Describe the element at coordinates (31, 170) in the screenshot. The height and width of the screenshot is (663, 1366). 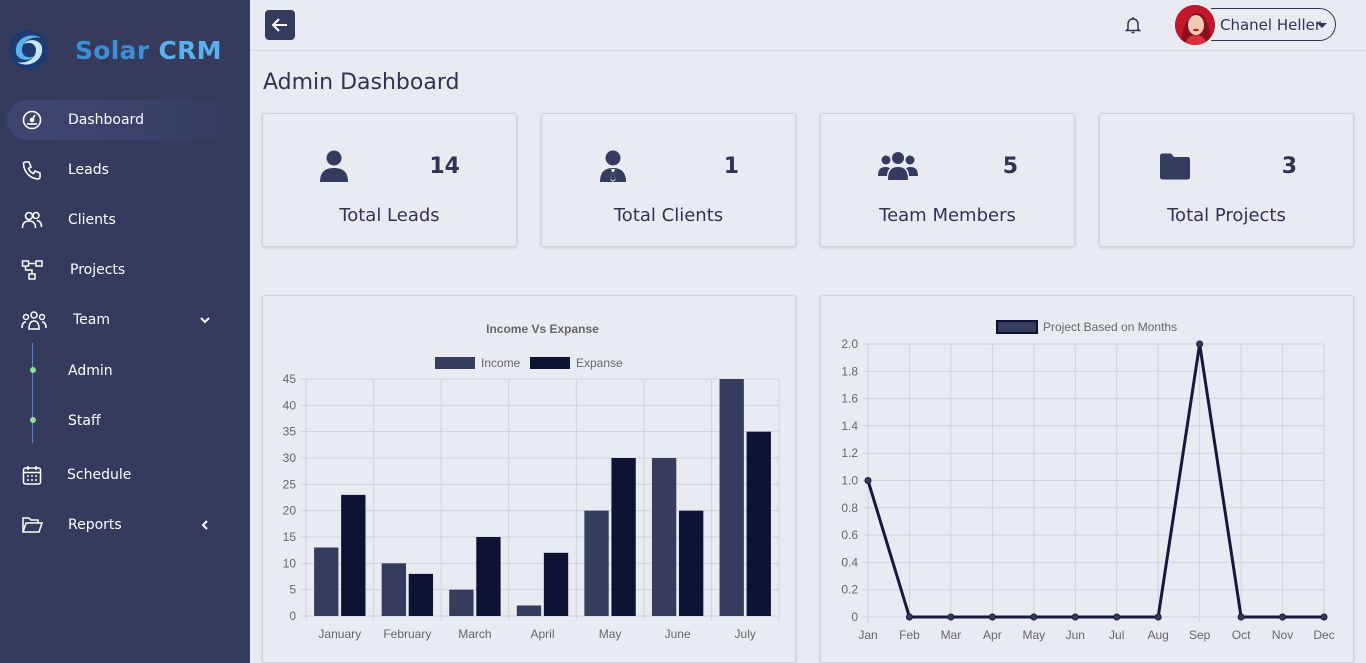
I see `phone-icon` at that location.